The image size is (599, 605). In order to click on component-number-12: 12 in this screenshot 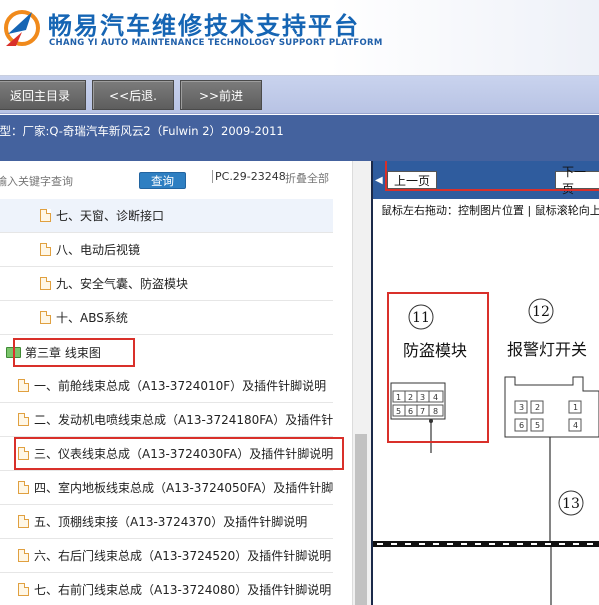, I will do `click(541, 312)`.